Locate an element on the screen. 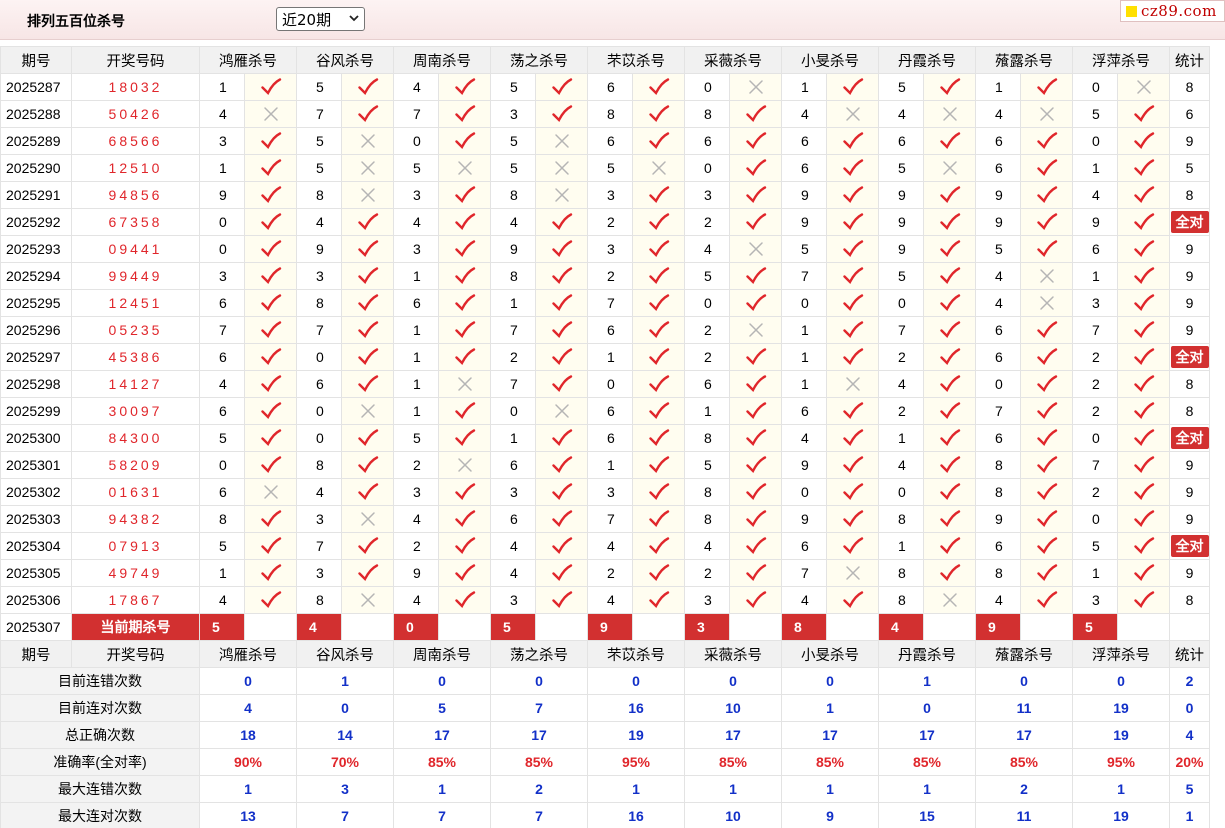 The width and height of the screenshot is (1225, 828). stat-cell: 全对 is located at coordinates (1189, 357).